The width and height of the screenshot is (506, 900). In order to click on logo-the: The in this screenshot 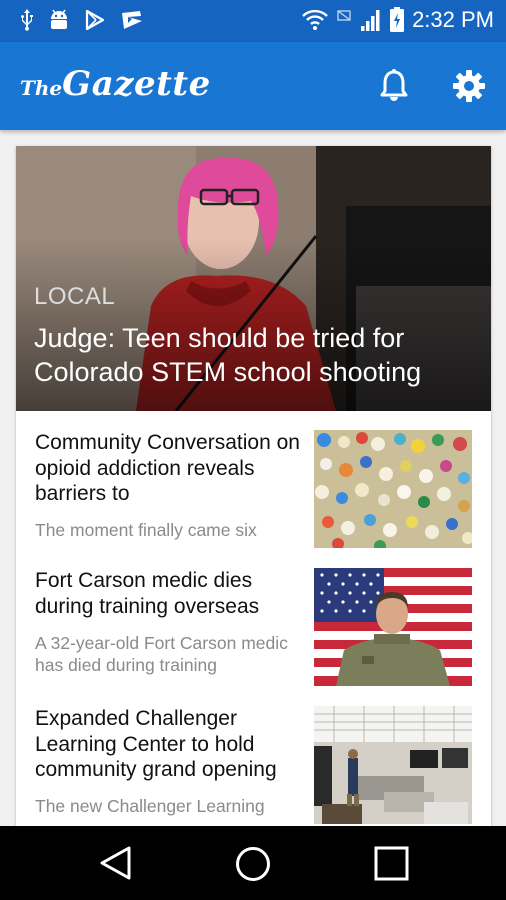, I will do `click(41, 88)`.